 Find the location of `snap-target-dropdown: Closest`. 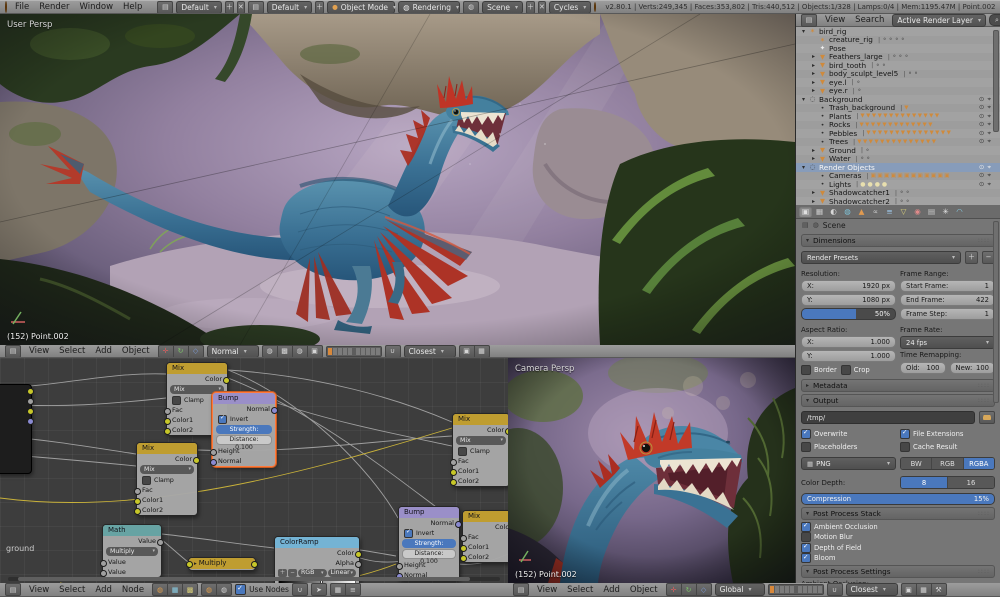

snap-target-dropdown: Closest is located at coordinates (871, 589).